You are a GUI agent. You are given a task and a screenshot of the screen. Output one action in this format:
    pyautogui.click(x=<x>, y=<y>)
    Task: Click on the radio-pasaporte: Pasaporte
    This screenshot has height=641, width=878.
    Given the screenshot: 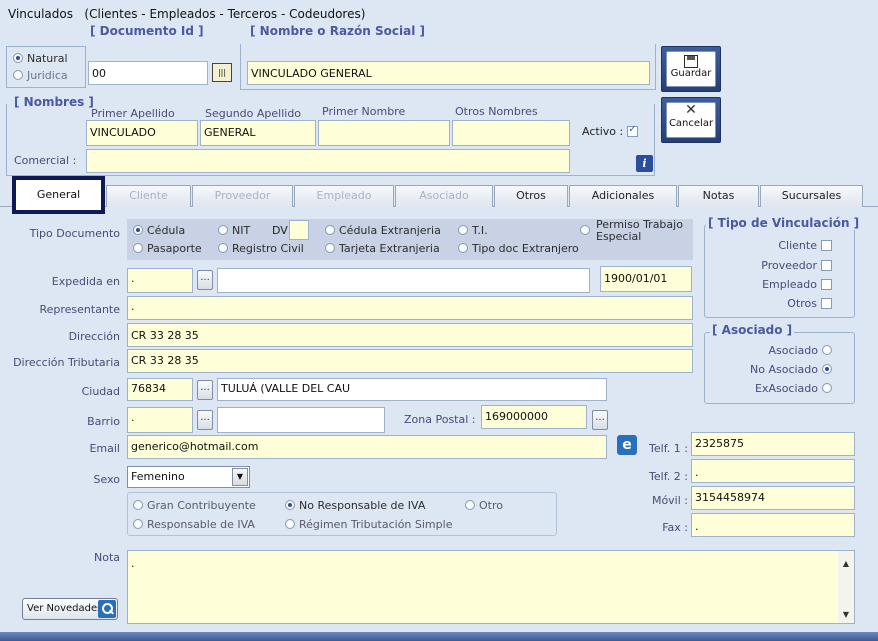 What is the action you would take?
    pyautogui.click(x=167, y=248)
    